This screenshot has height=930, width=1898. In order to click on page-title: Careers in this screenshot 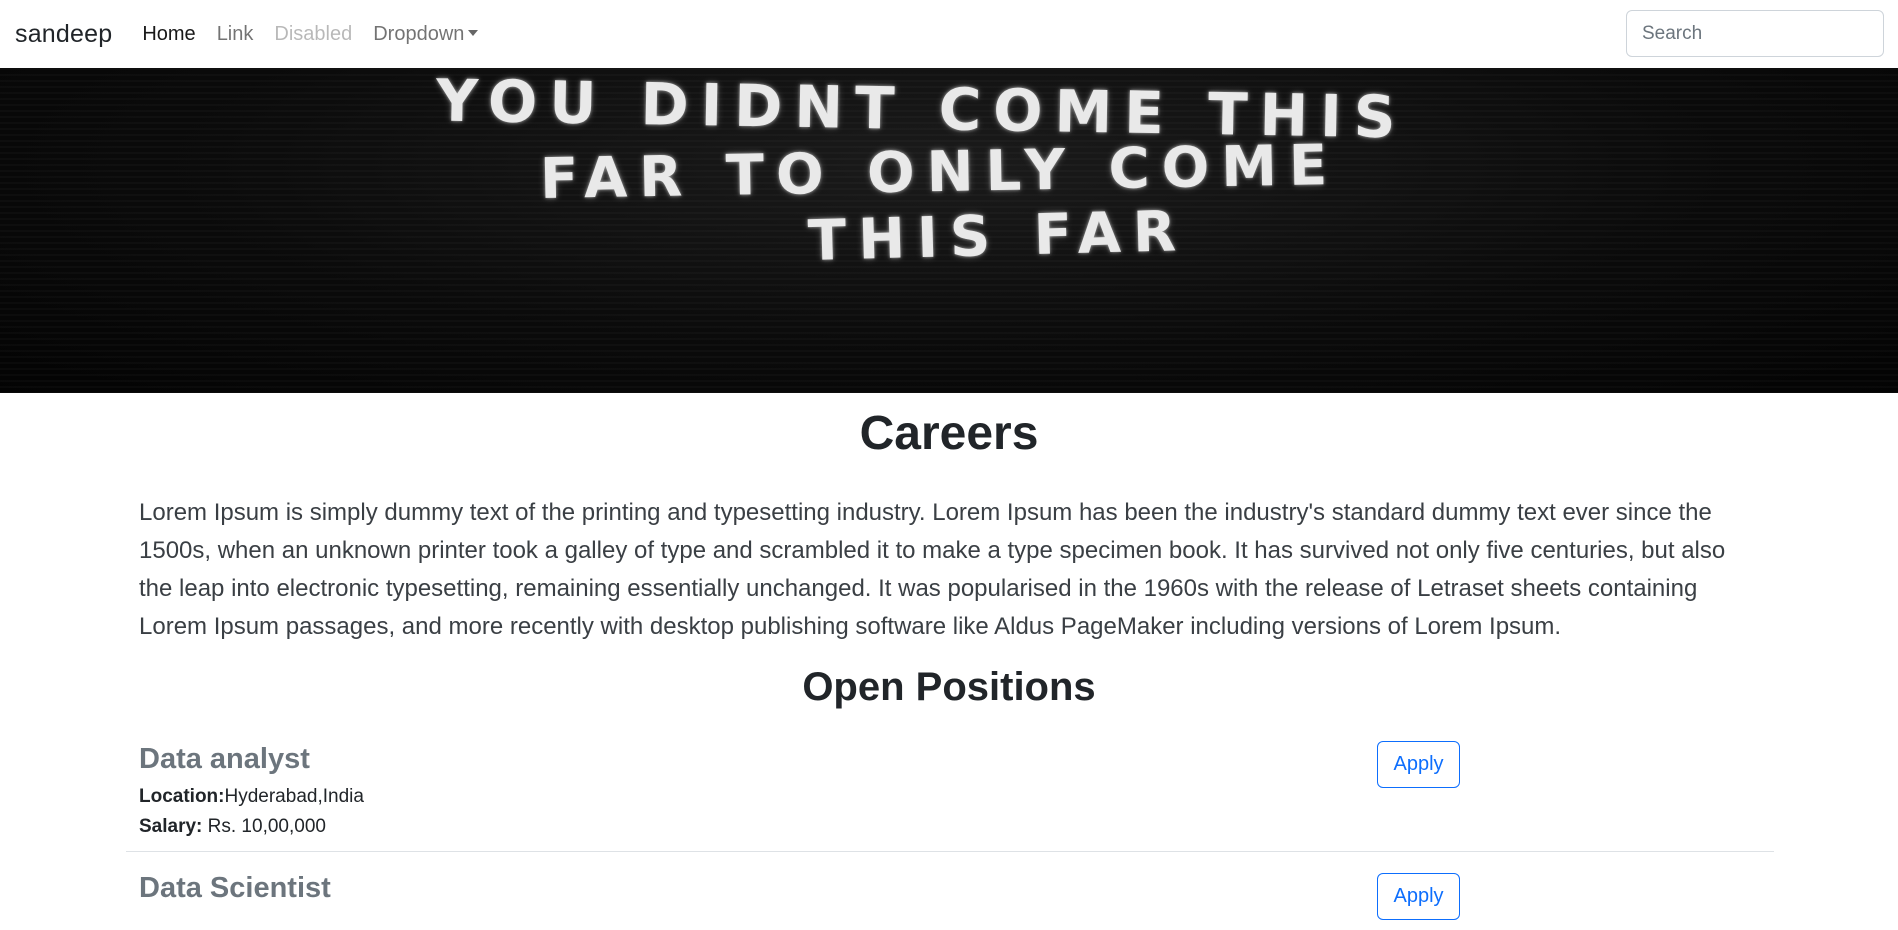, I will do `click(949, 433)`.